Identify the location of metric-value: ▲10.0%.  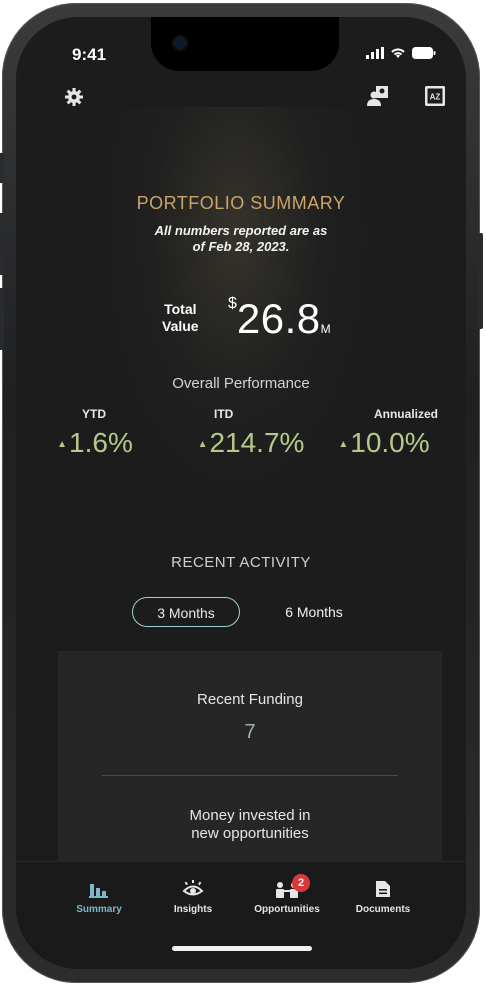
(384, 443).